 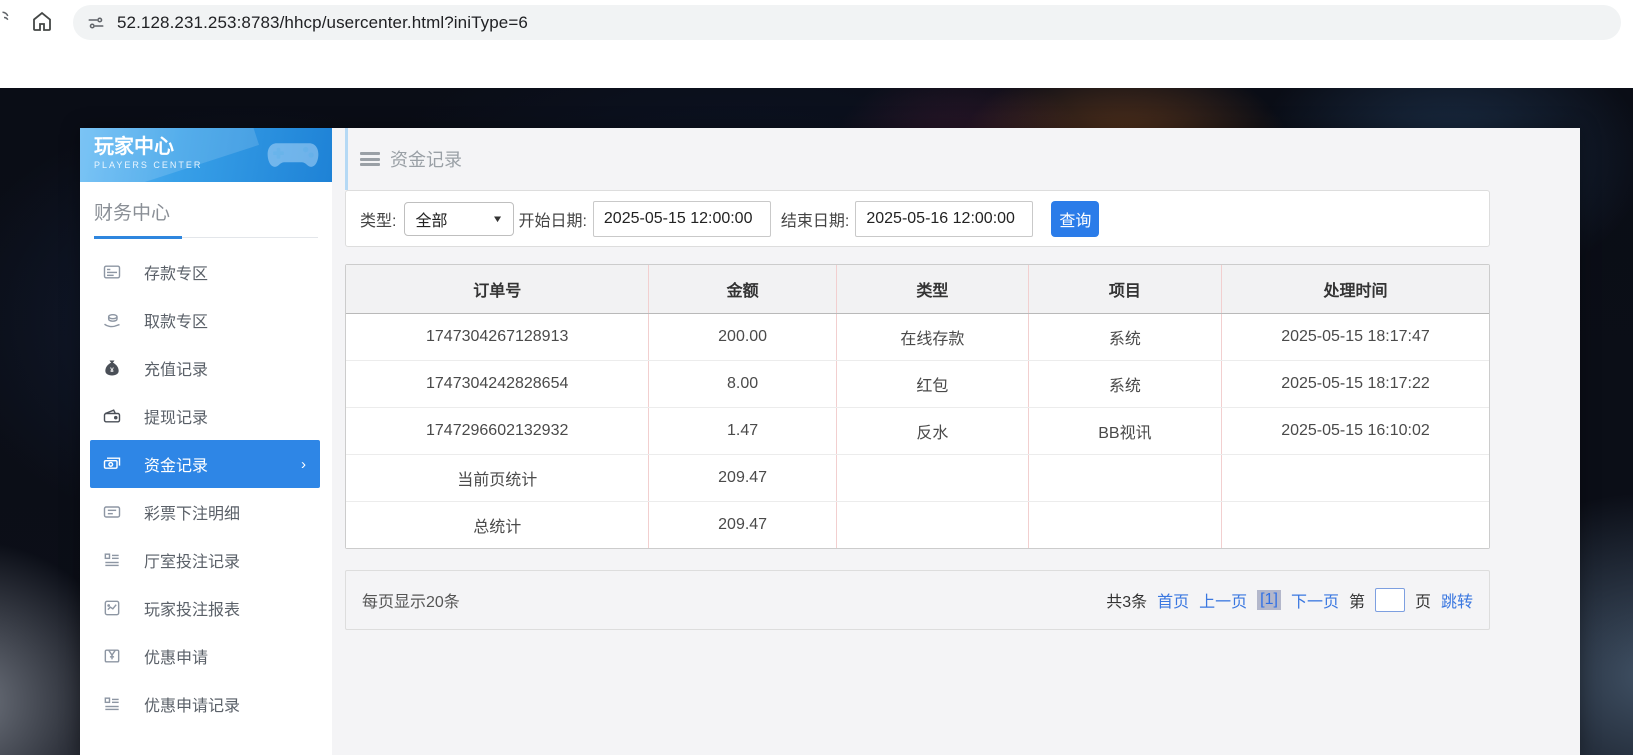 I want to click on sidebar-item-lottery-bets: 彩票下注明细, so click(x=206, y=512).